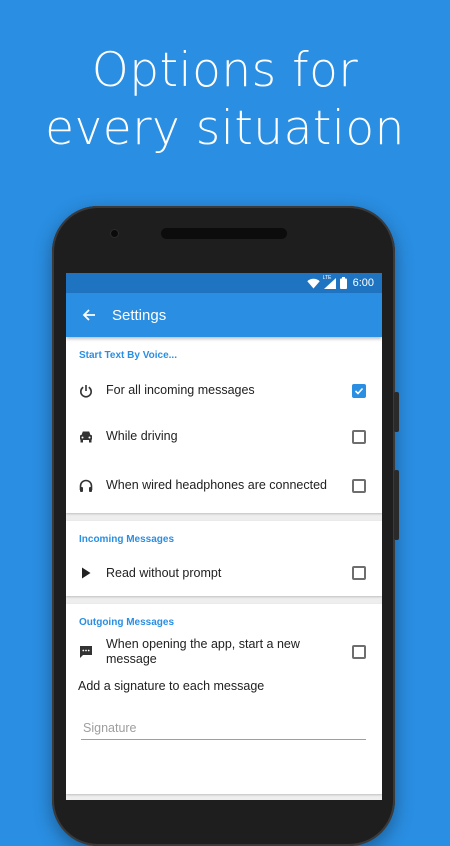 This screenshot has height=846, width=450. I want to click on signature-input: Signature, so click(223, 730).